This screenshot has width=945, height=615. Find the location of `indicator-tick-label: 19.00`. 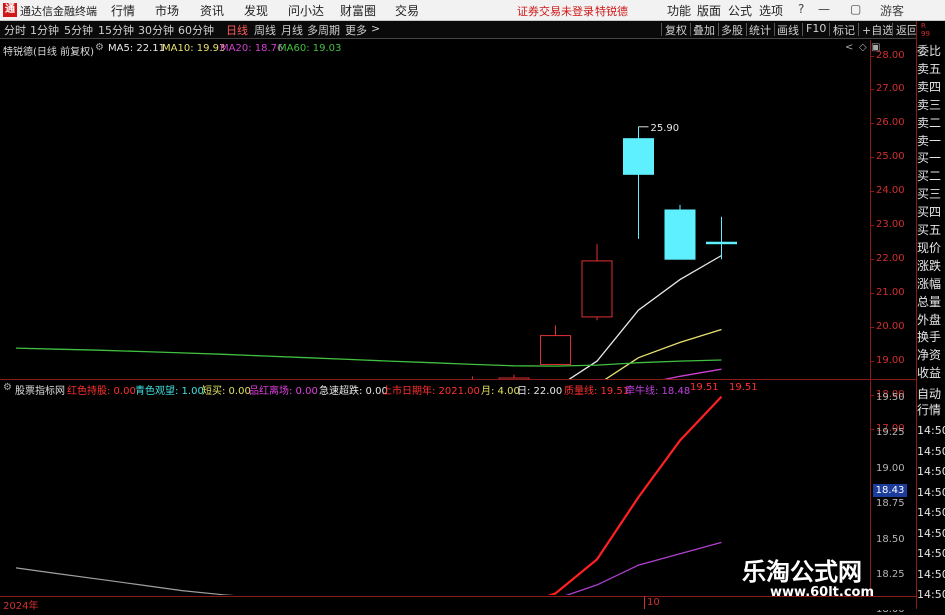

indicator-tick-label: 19.00 is located at coordinates (890, 468).